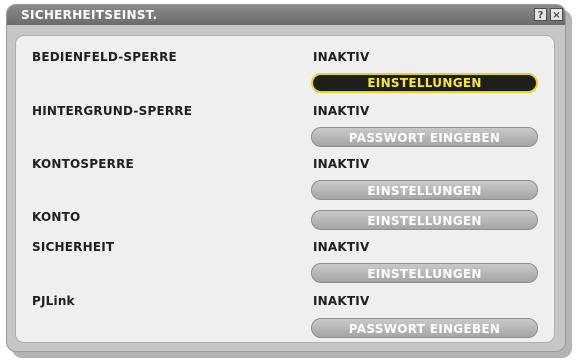 The width and height of the screenshot is (588, 364). What do you see at coordinates (424, 190) in the screenshot?
I see `account-lock-settings-button: EINSTELLUNGEN` at bounding box center [424, 190].